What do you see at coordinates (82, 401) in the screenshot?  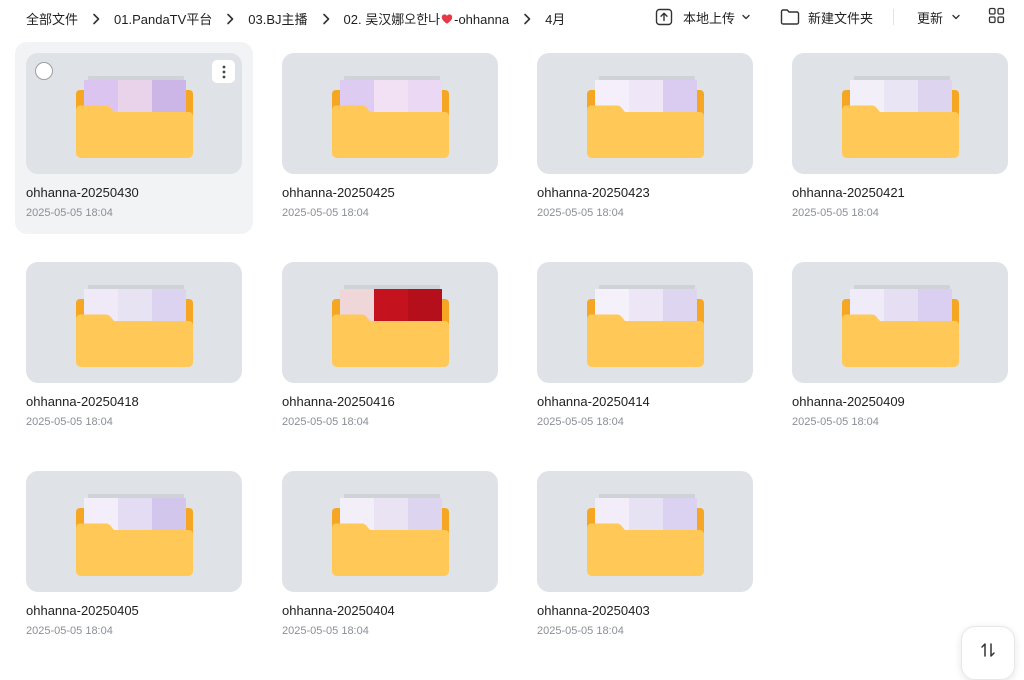 I see `folder-name: ohhanna-20250418` at bounding box center [82, 401].